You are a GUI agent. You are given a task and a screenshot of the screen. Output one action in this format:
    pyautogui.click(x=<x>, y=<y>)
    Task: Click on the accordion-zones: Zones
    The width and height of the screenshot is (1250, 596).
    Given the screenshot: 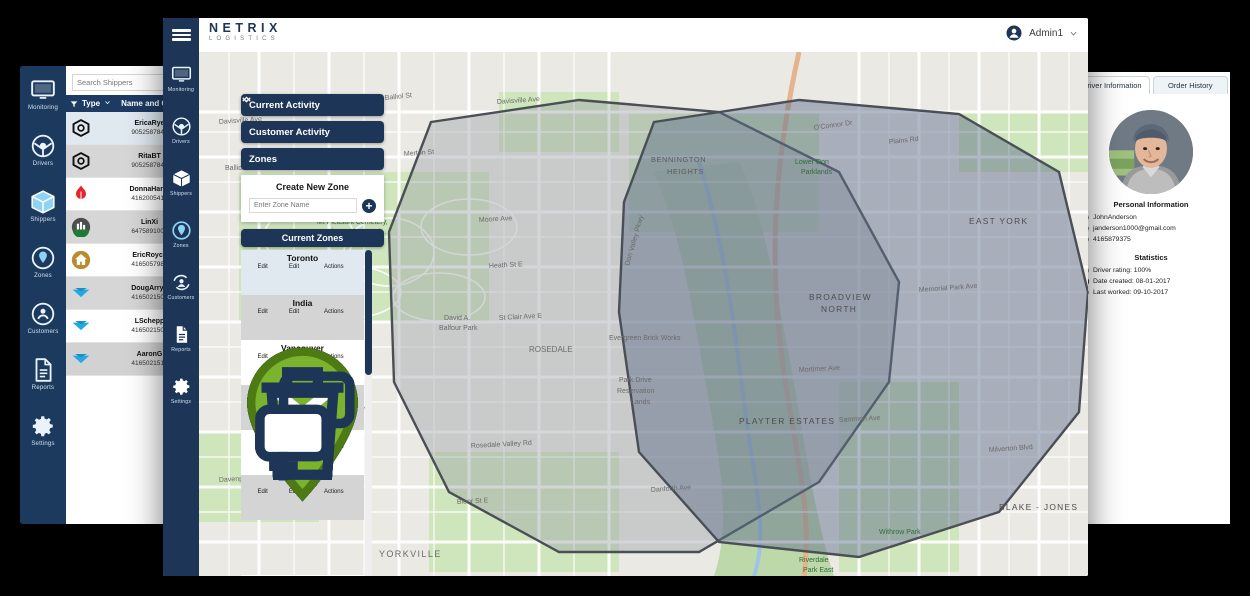 What is the action you would take?
    pyautogui.click(x=312, y=133)
    